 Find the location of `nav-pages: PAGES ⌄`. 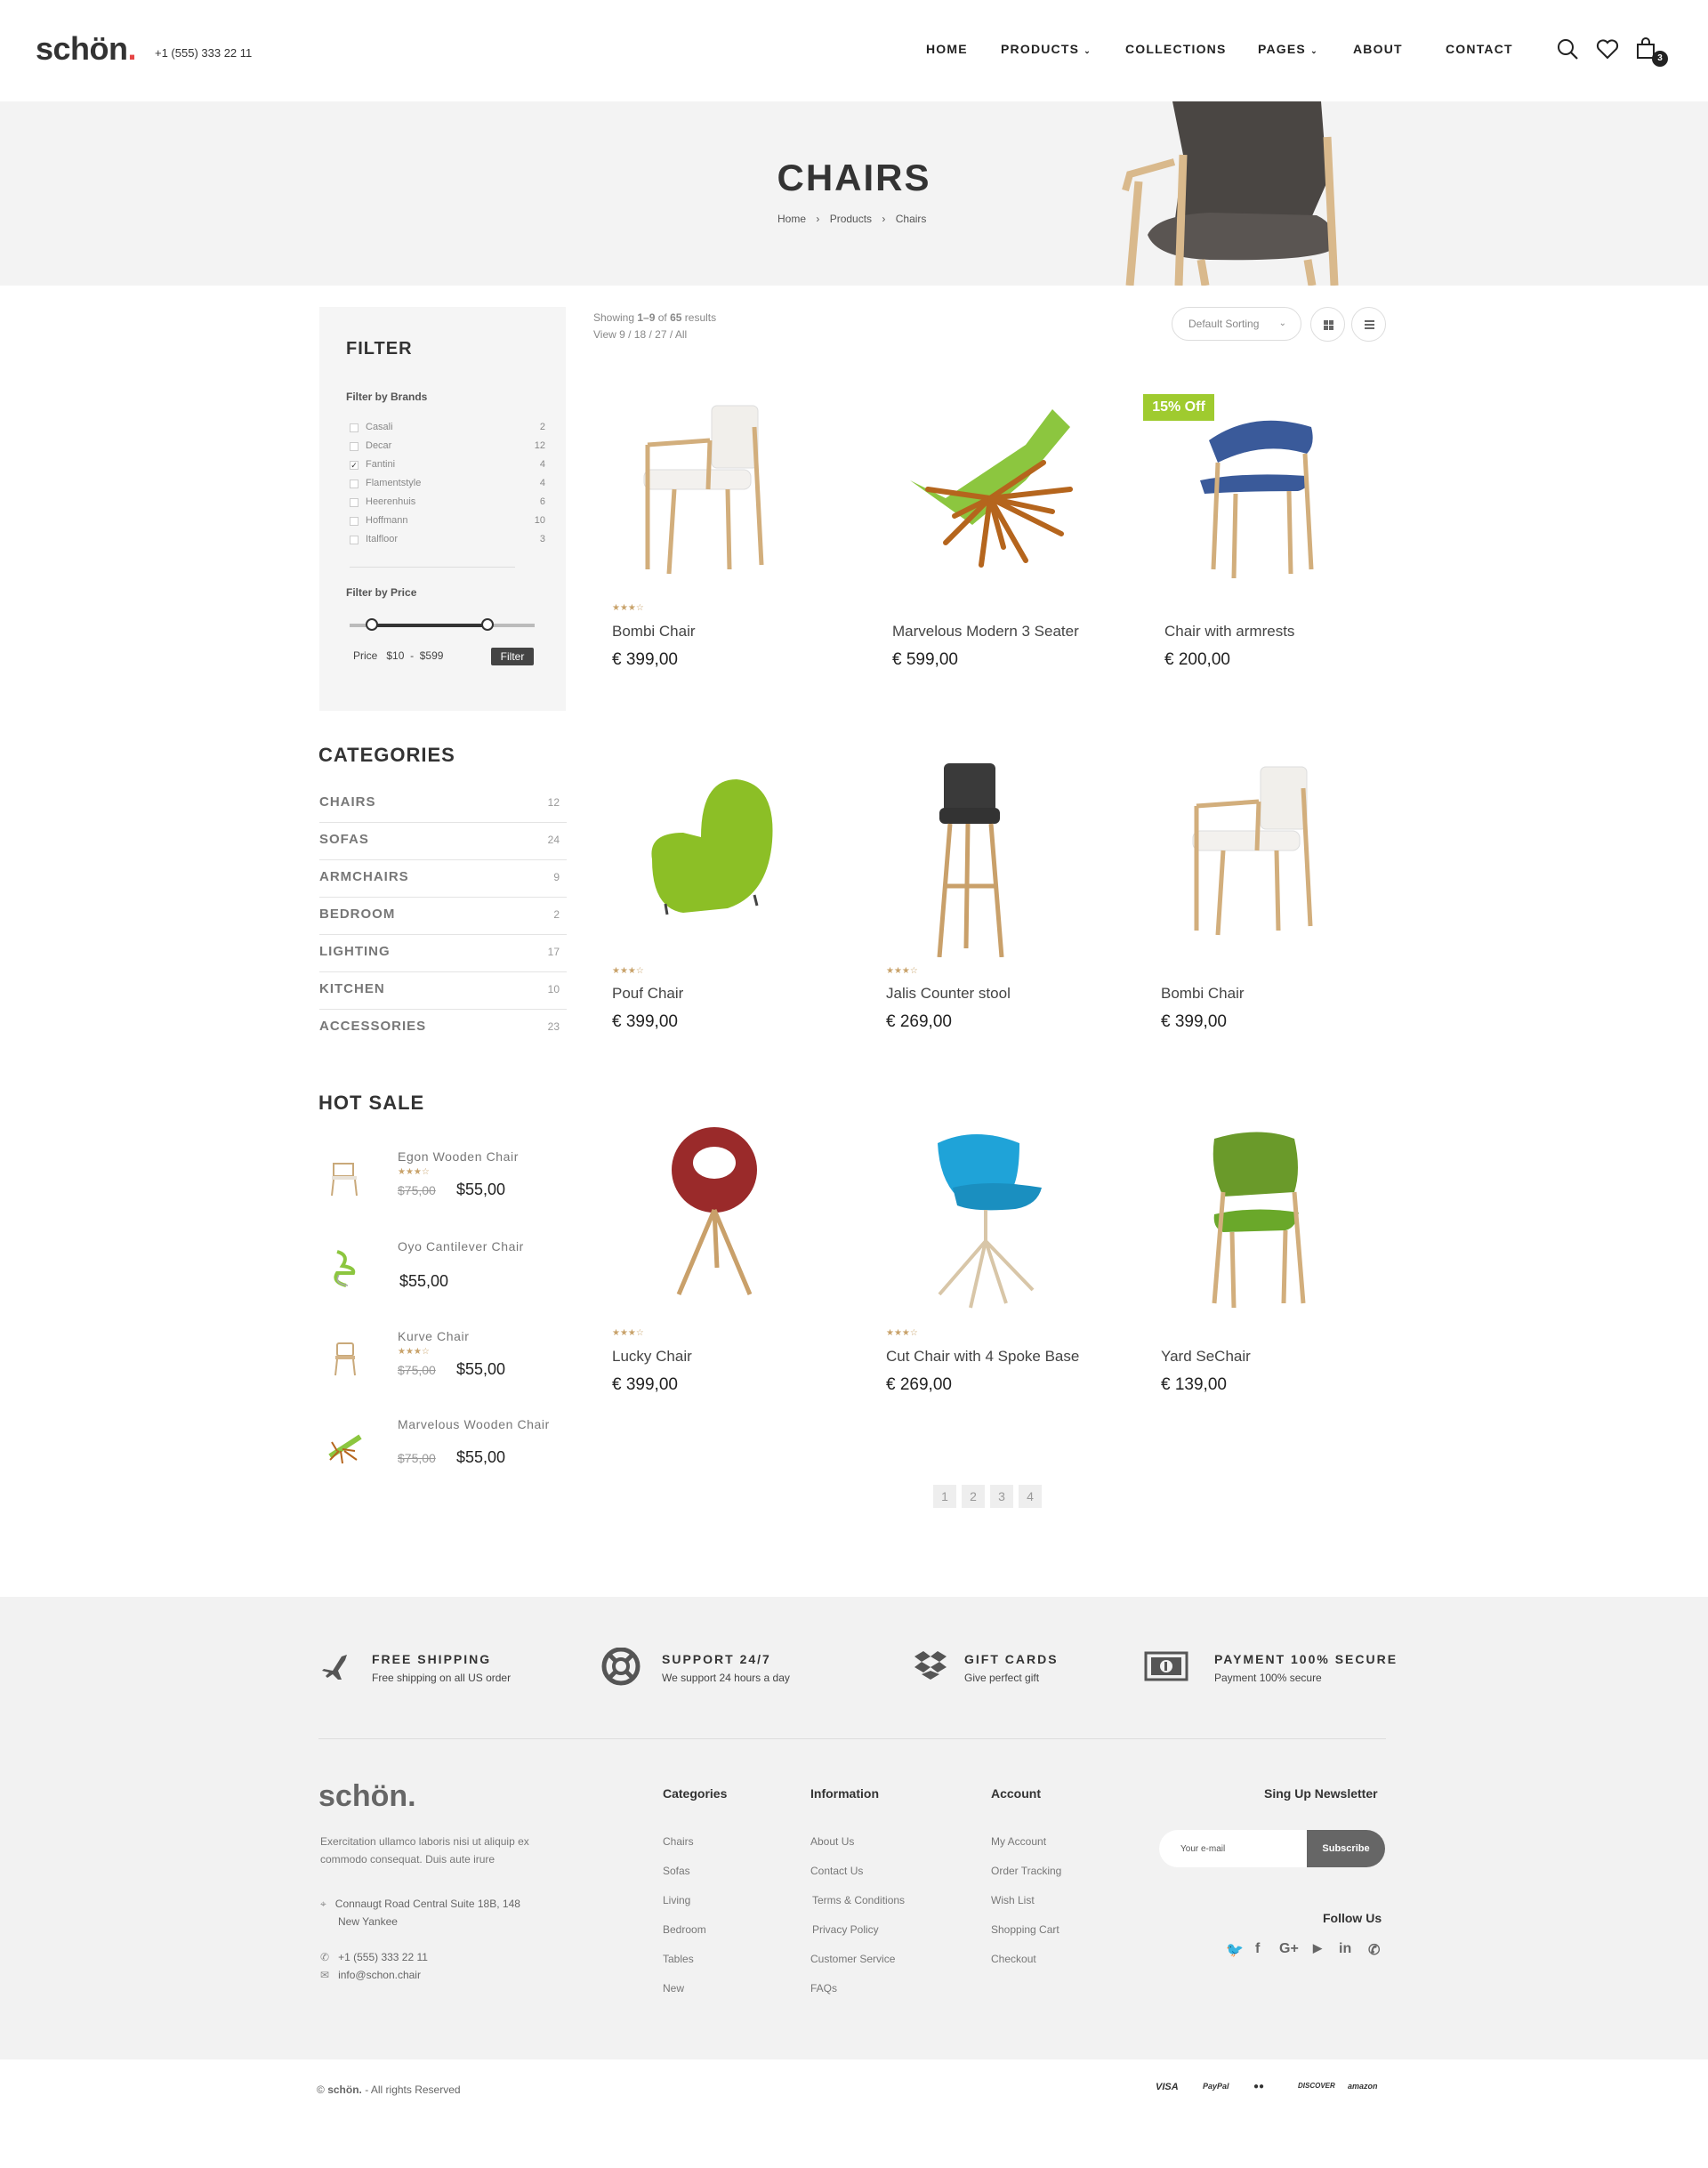

nav-pages: PAGES ⌄ is located at coordinates (1288, 49).